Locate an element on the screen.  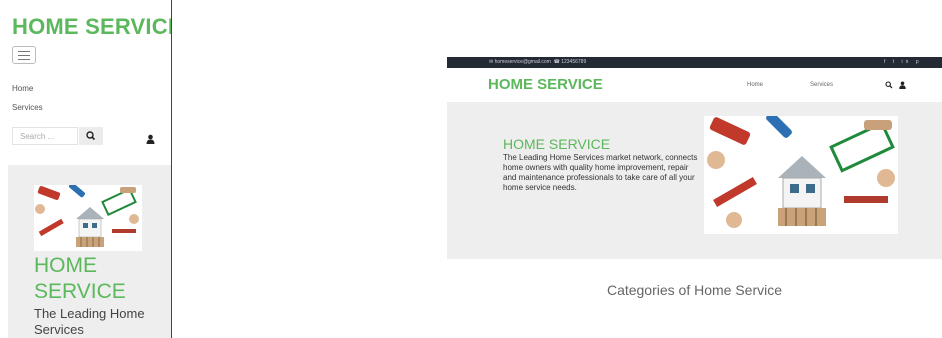
phone-text: 123456789 is located at coordinates (573, 62).